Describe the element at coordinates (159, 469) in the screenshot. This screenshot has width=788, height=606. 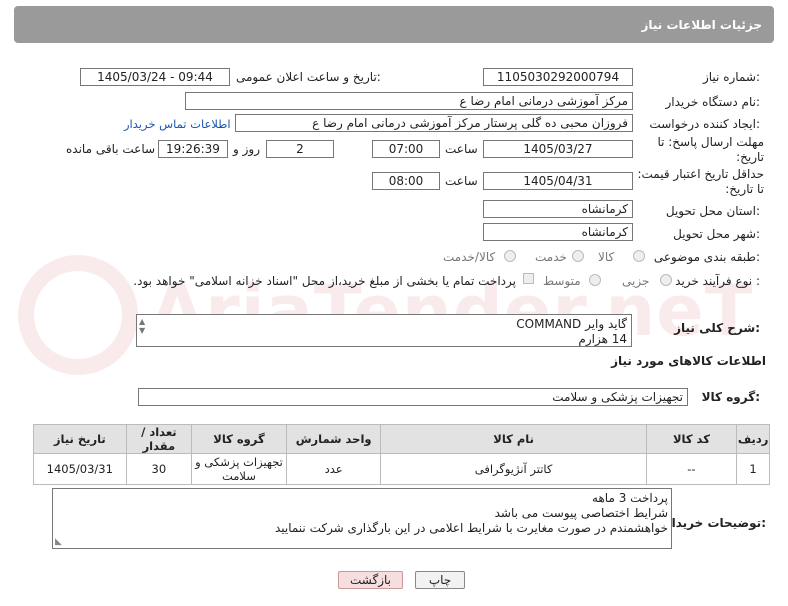
I see `cell-qty: 30` at that location.